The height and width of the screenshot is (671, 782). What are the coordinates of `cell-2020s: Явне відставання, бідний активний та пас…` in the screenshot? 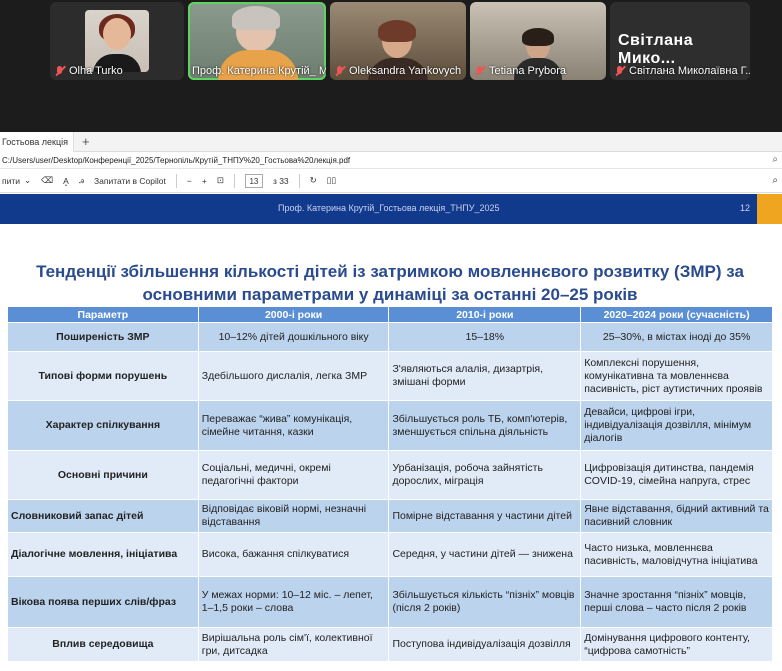 It's located at (676, 516).